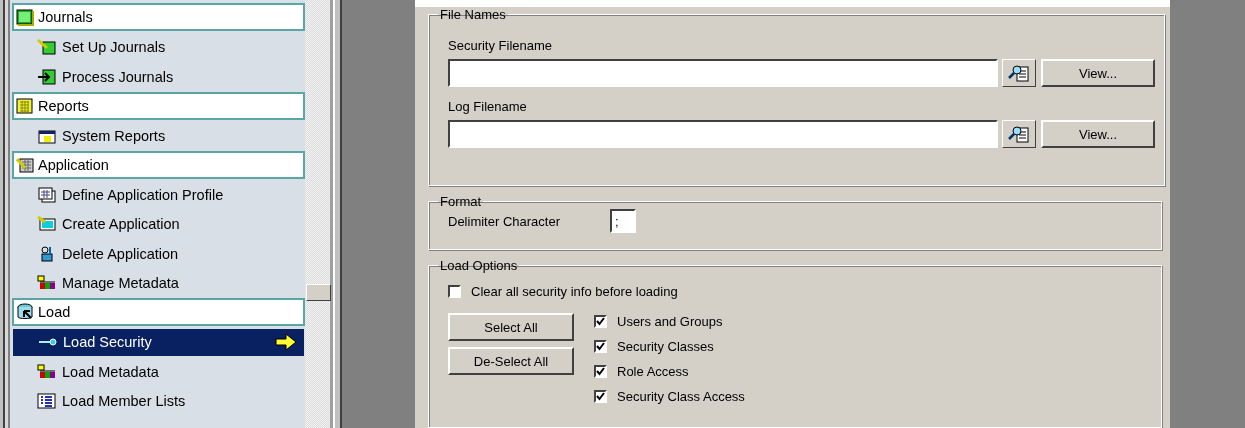  I want to click on nav-item: Load Security, so click(158, 342).